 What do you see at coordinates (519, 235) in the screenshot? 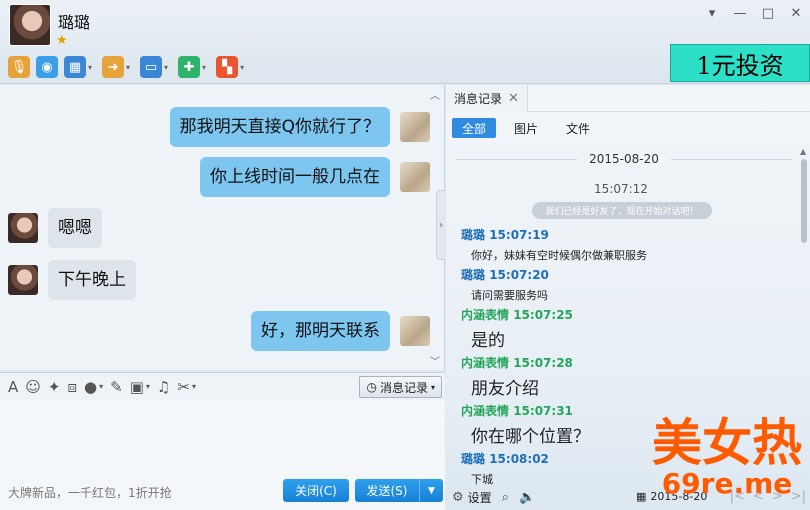
I see `sender-time: 15:07:19` at bounding box center [519, 235].